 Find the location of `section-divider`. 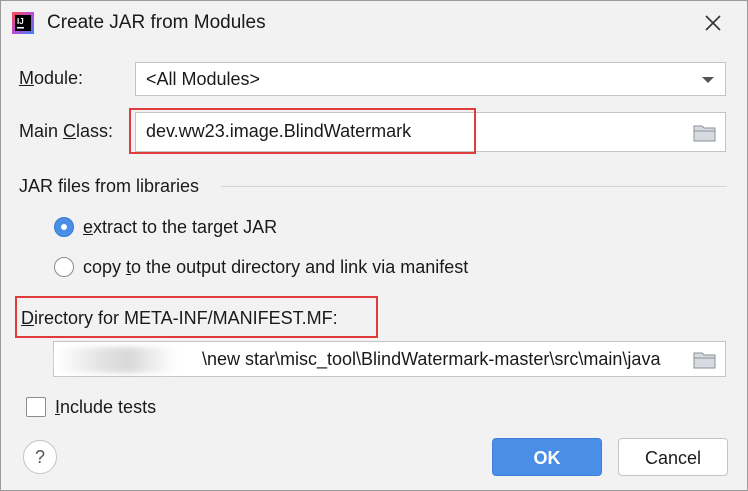

section-divider is located at coordinates (474, 186).